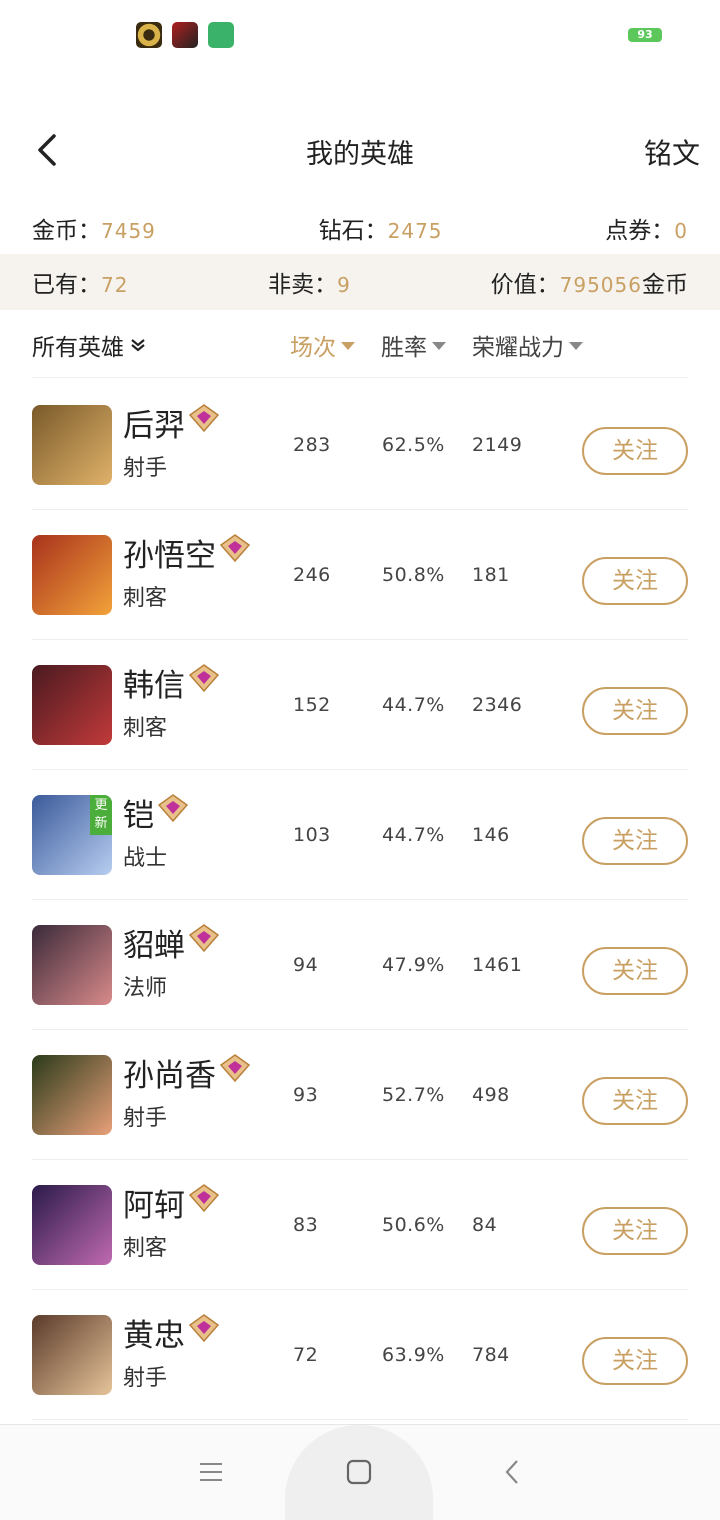 This screenshot has height=1520, width=720. I want to click on hero-name: 貂蝉, so click(172, 942).